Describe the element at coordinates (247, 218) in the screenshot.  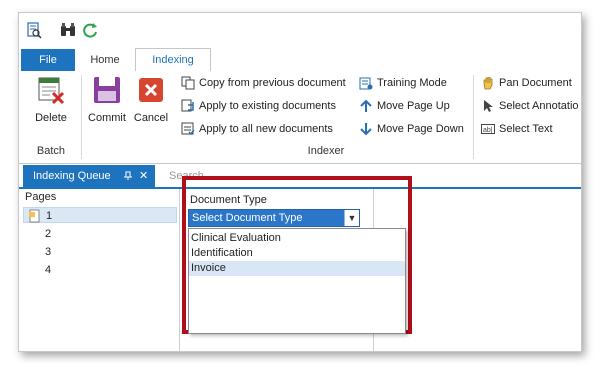
I see `document-type-selected: Select Document Type` at that location.